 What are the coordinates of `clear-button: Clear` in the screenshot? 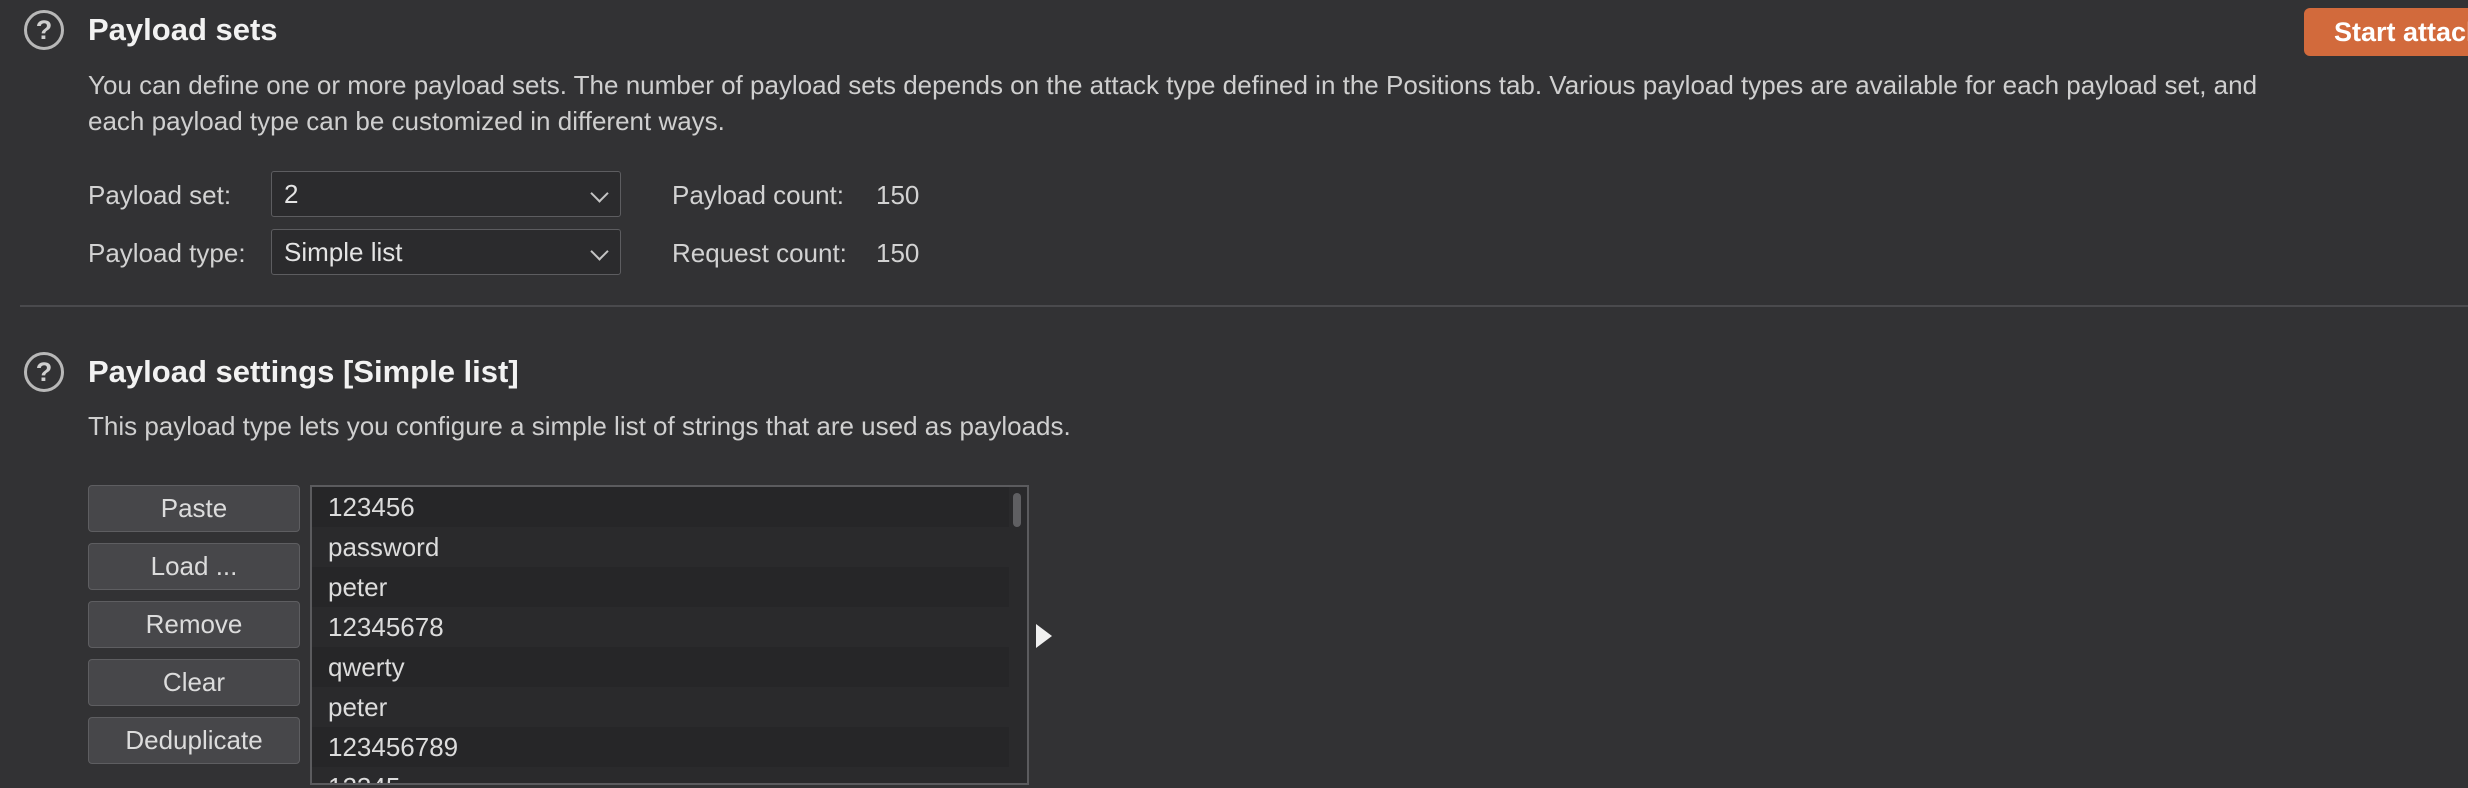 It's located at (194, 682).